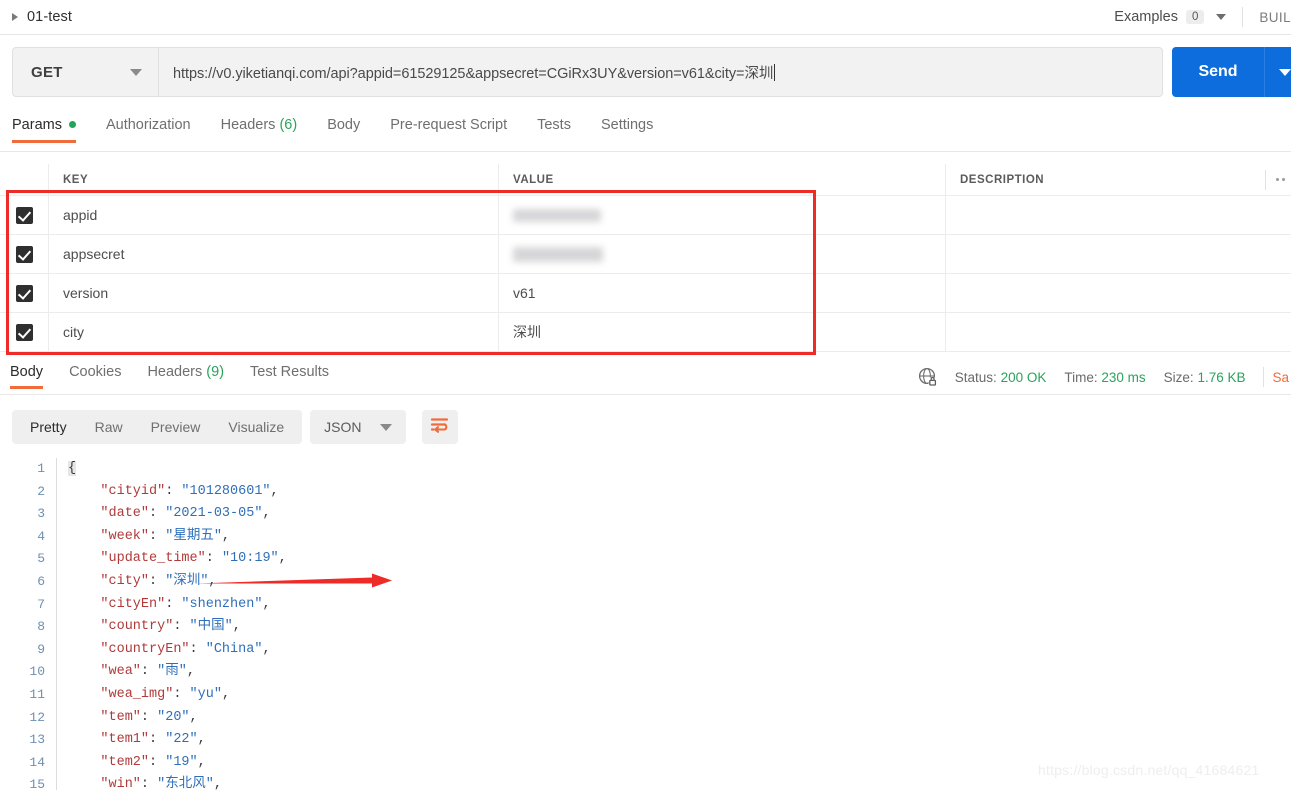  What do you see at coordinates (41, 491) in the screenshot?
I see `line-number: 2` at bounding box center [41, 491].